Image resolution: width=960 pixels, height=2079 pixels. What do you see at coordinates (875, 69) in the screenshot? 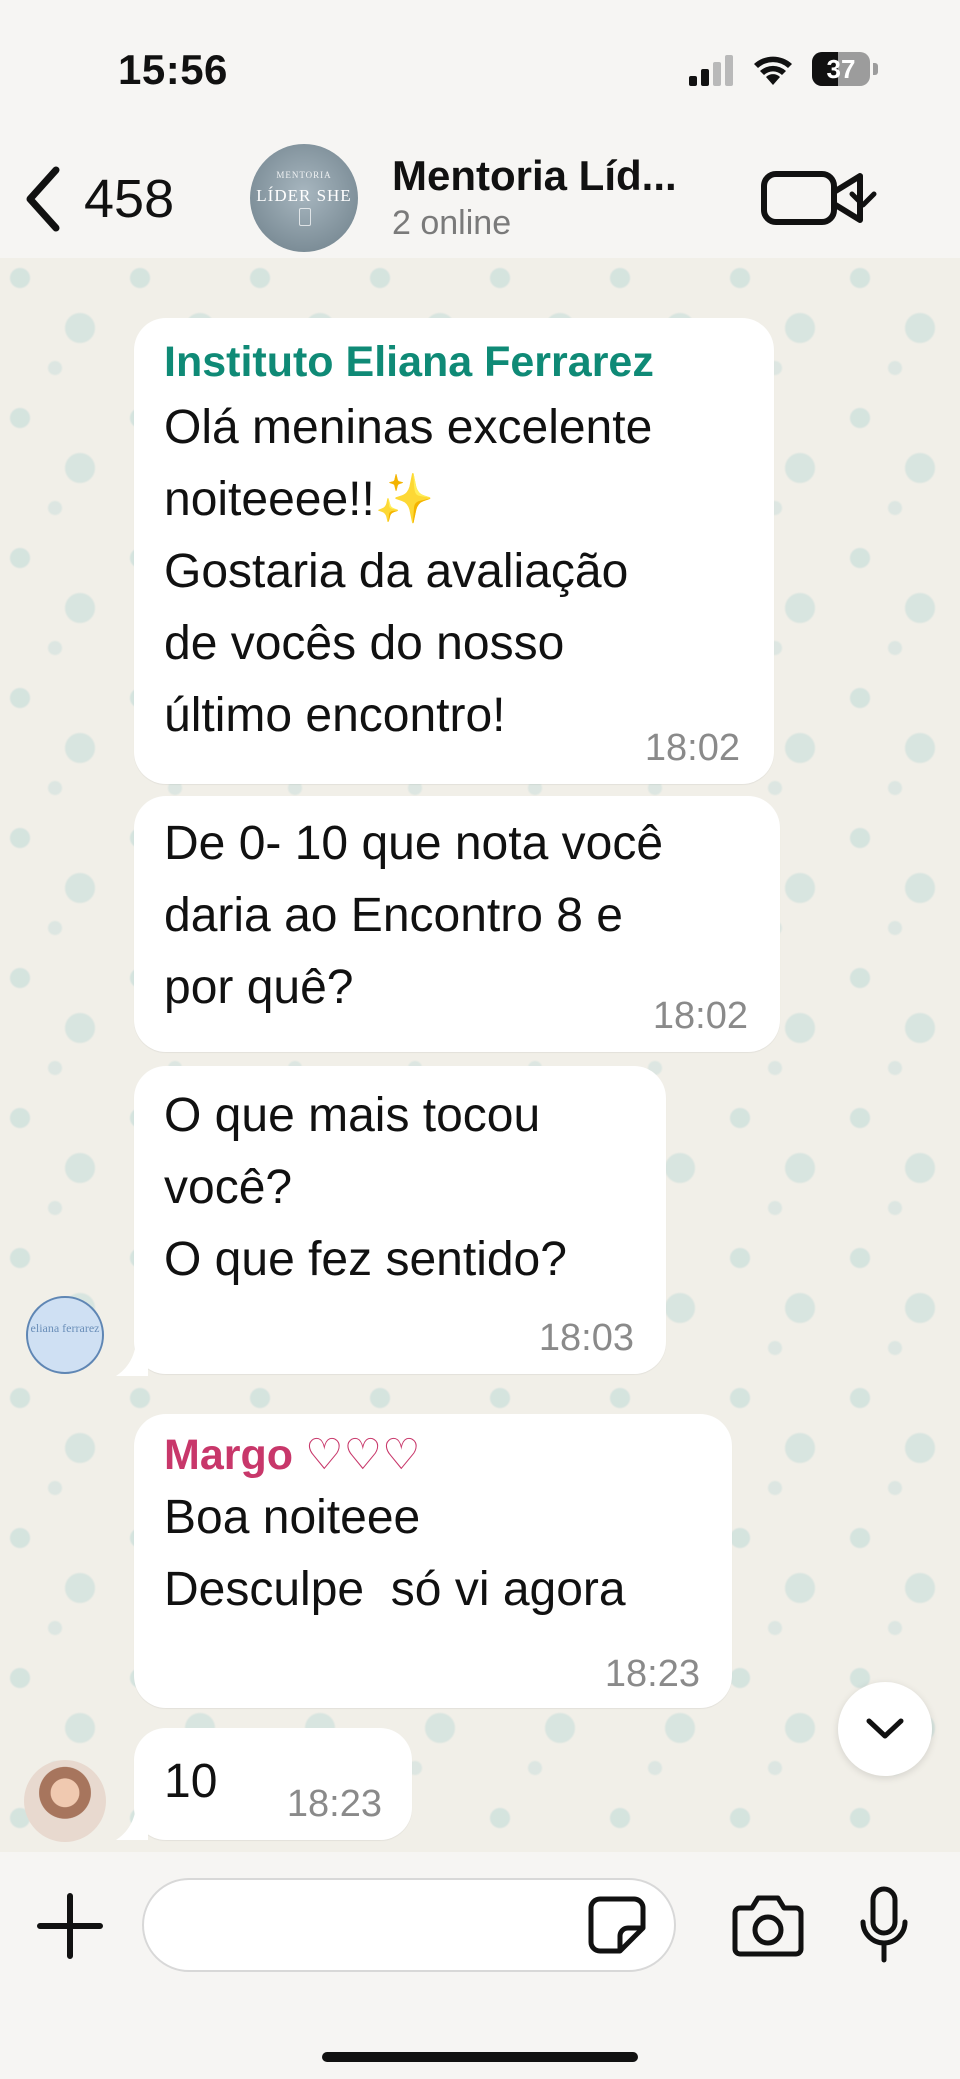
I see `battery-cap` at bounding box center [875, 69].